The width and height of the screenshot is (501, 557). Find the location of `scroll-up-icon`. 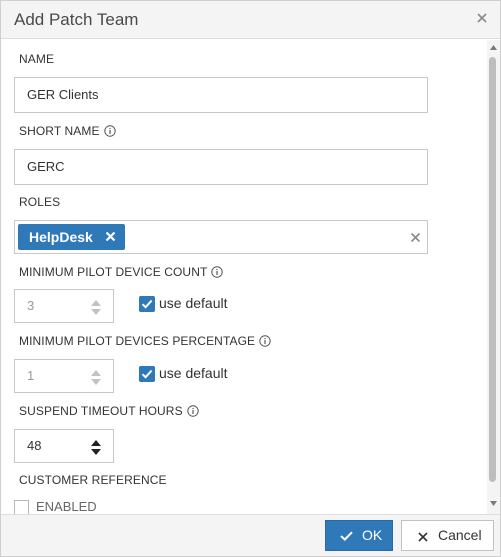

scroll-up-icon is located at coordinates (493, 47).